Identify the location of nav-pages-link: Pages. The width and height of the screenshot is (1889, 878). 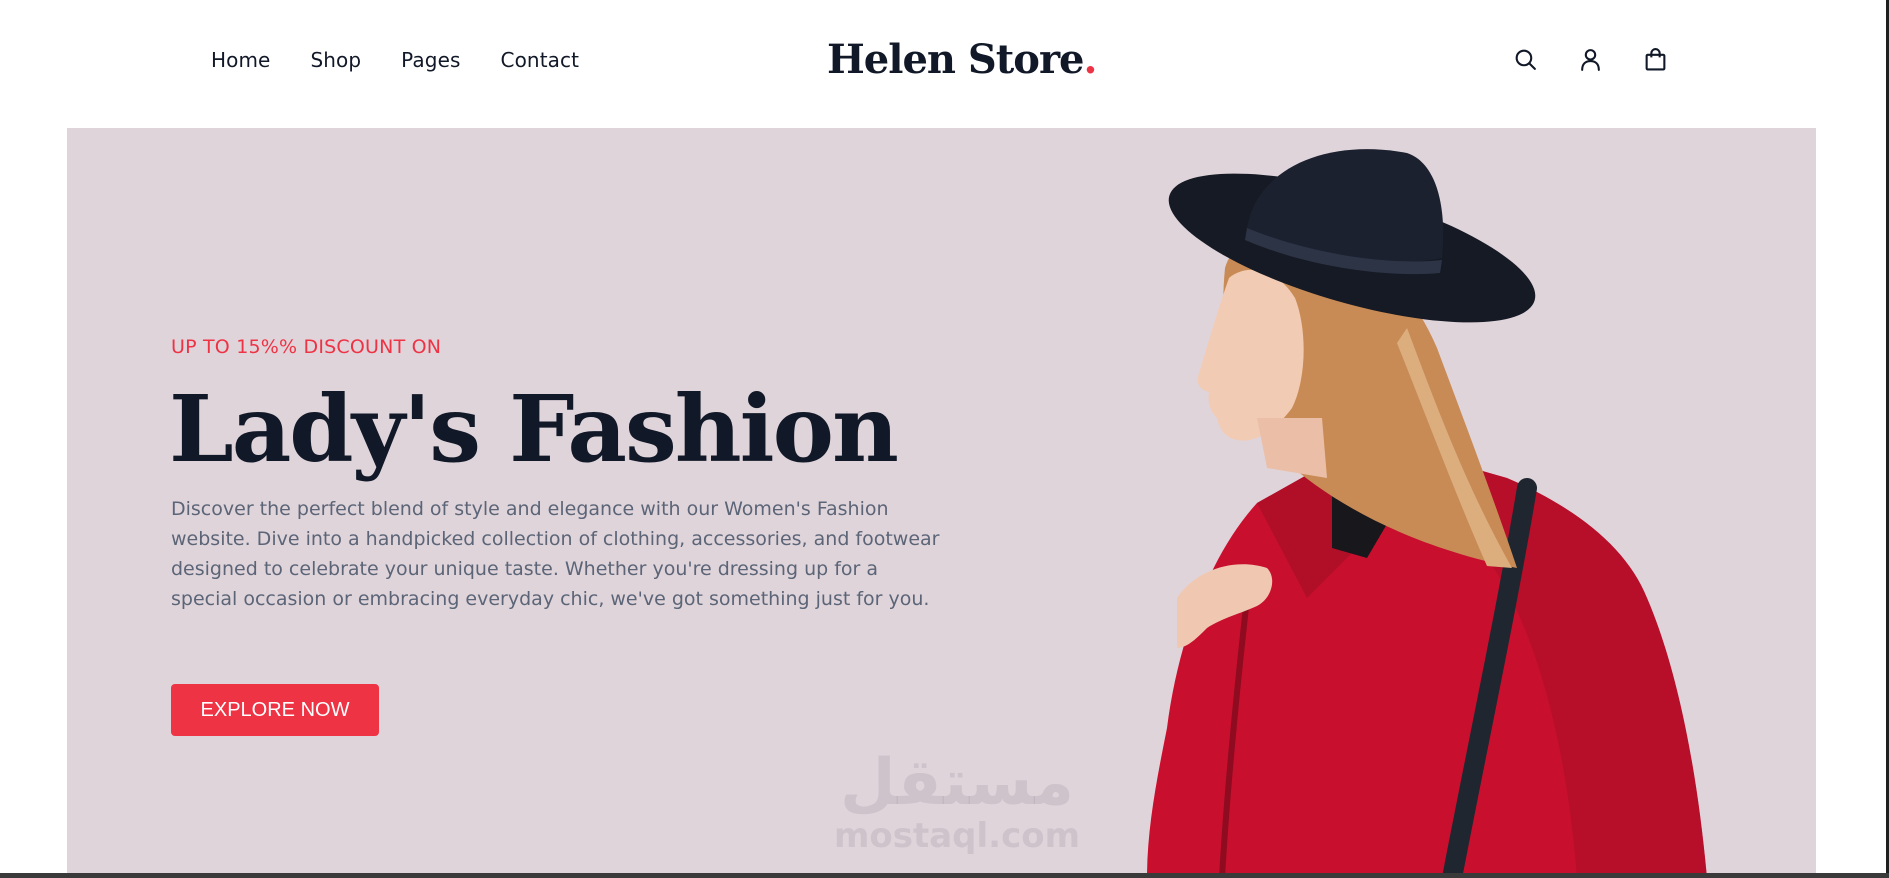
(430, 60).